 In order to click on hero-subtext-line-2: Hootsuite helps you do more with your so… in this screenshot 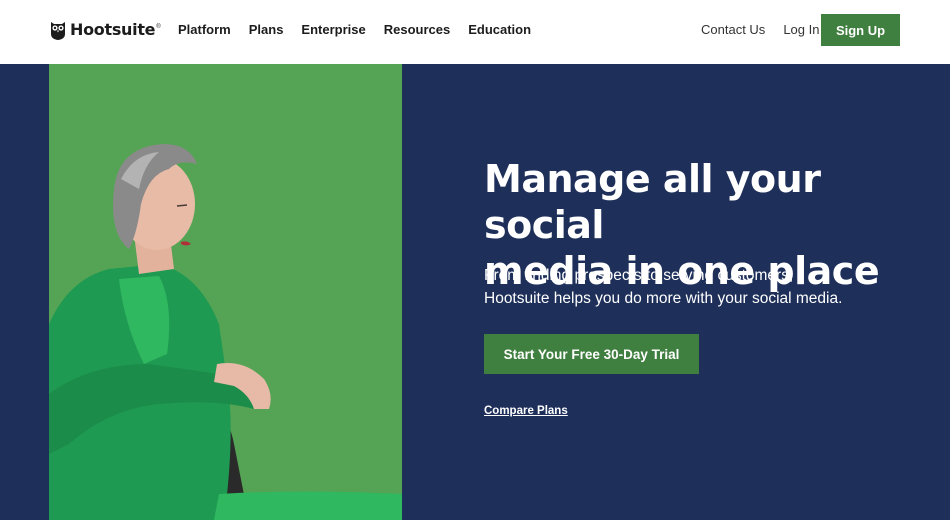, I will do `click(663, 298)`.